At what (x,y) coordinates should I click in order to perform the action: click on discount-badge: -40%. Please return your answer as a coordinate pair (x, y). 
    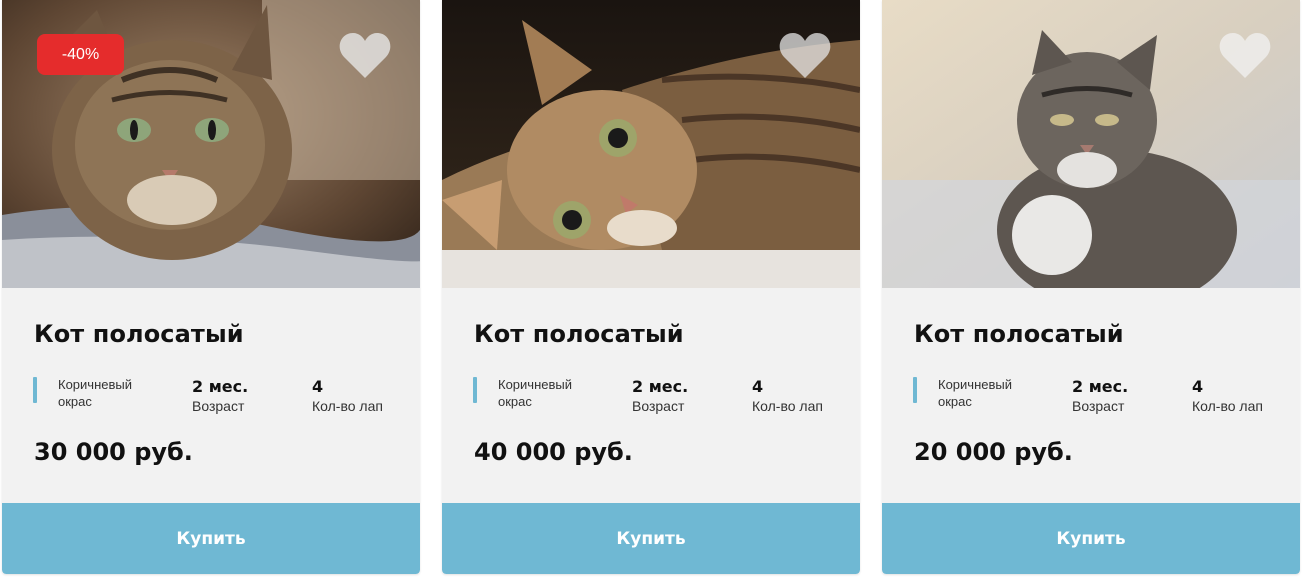
    Looking at the image, I should click on (80, 54).